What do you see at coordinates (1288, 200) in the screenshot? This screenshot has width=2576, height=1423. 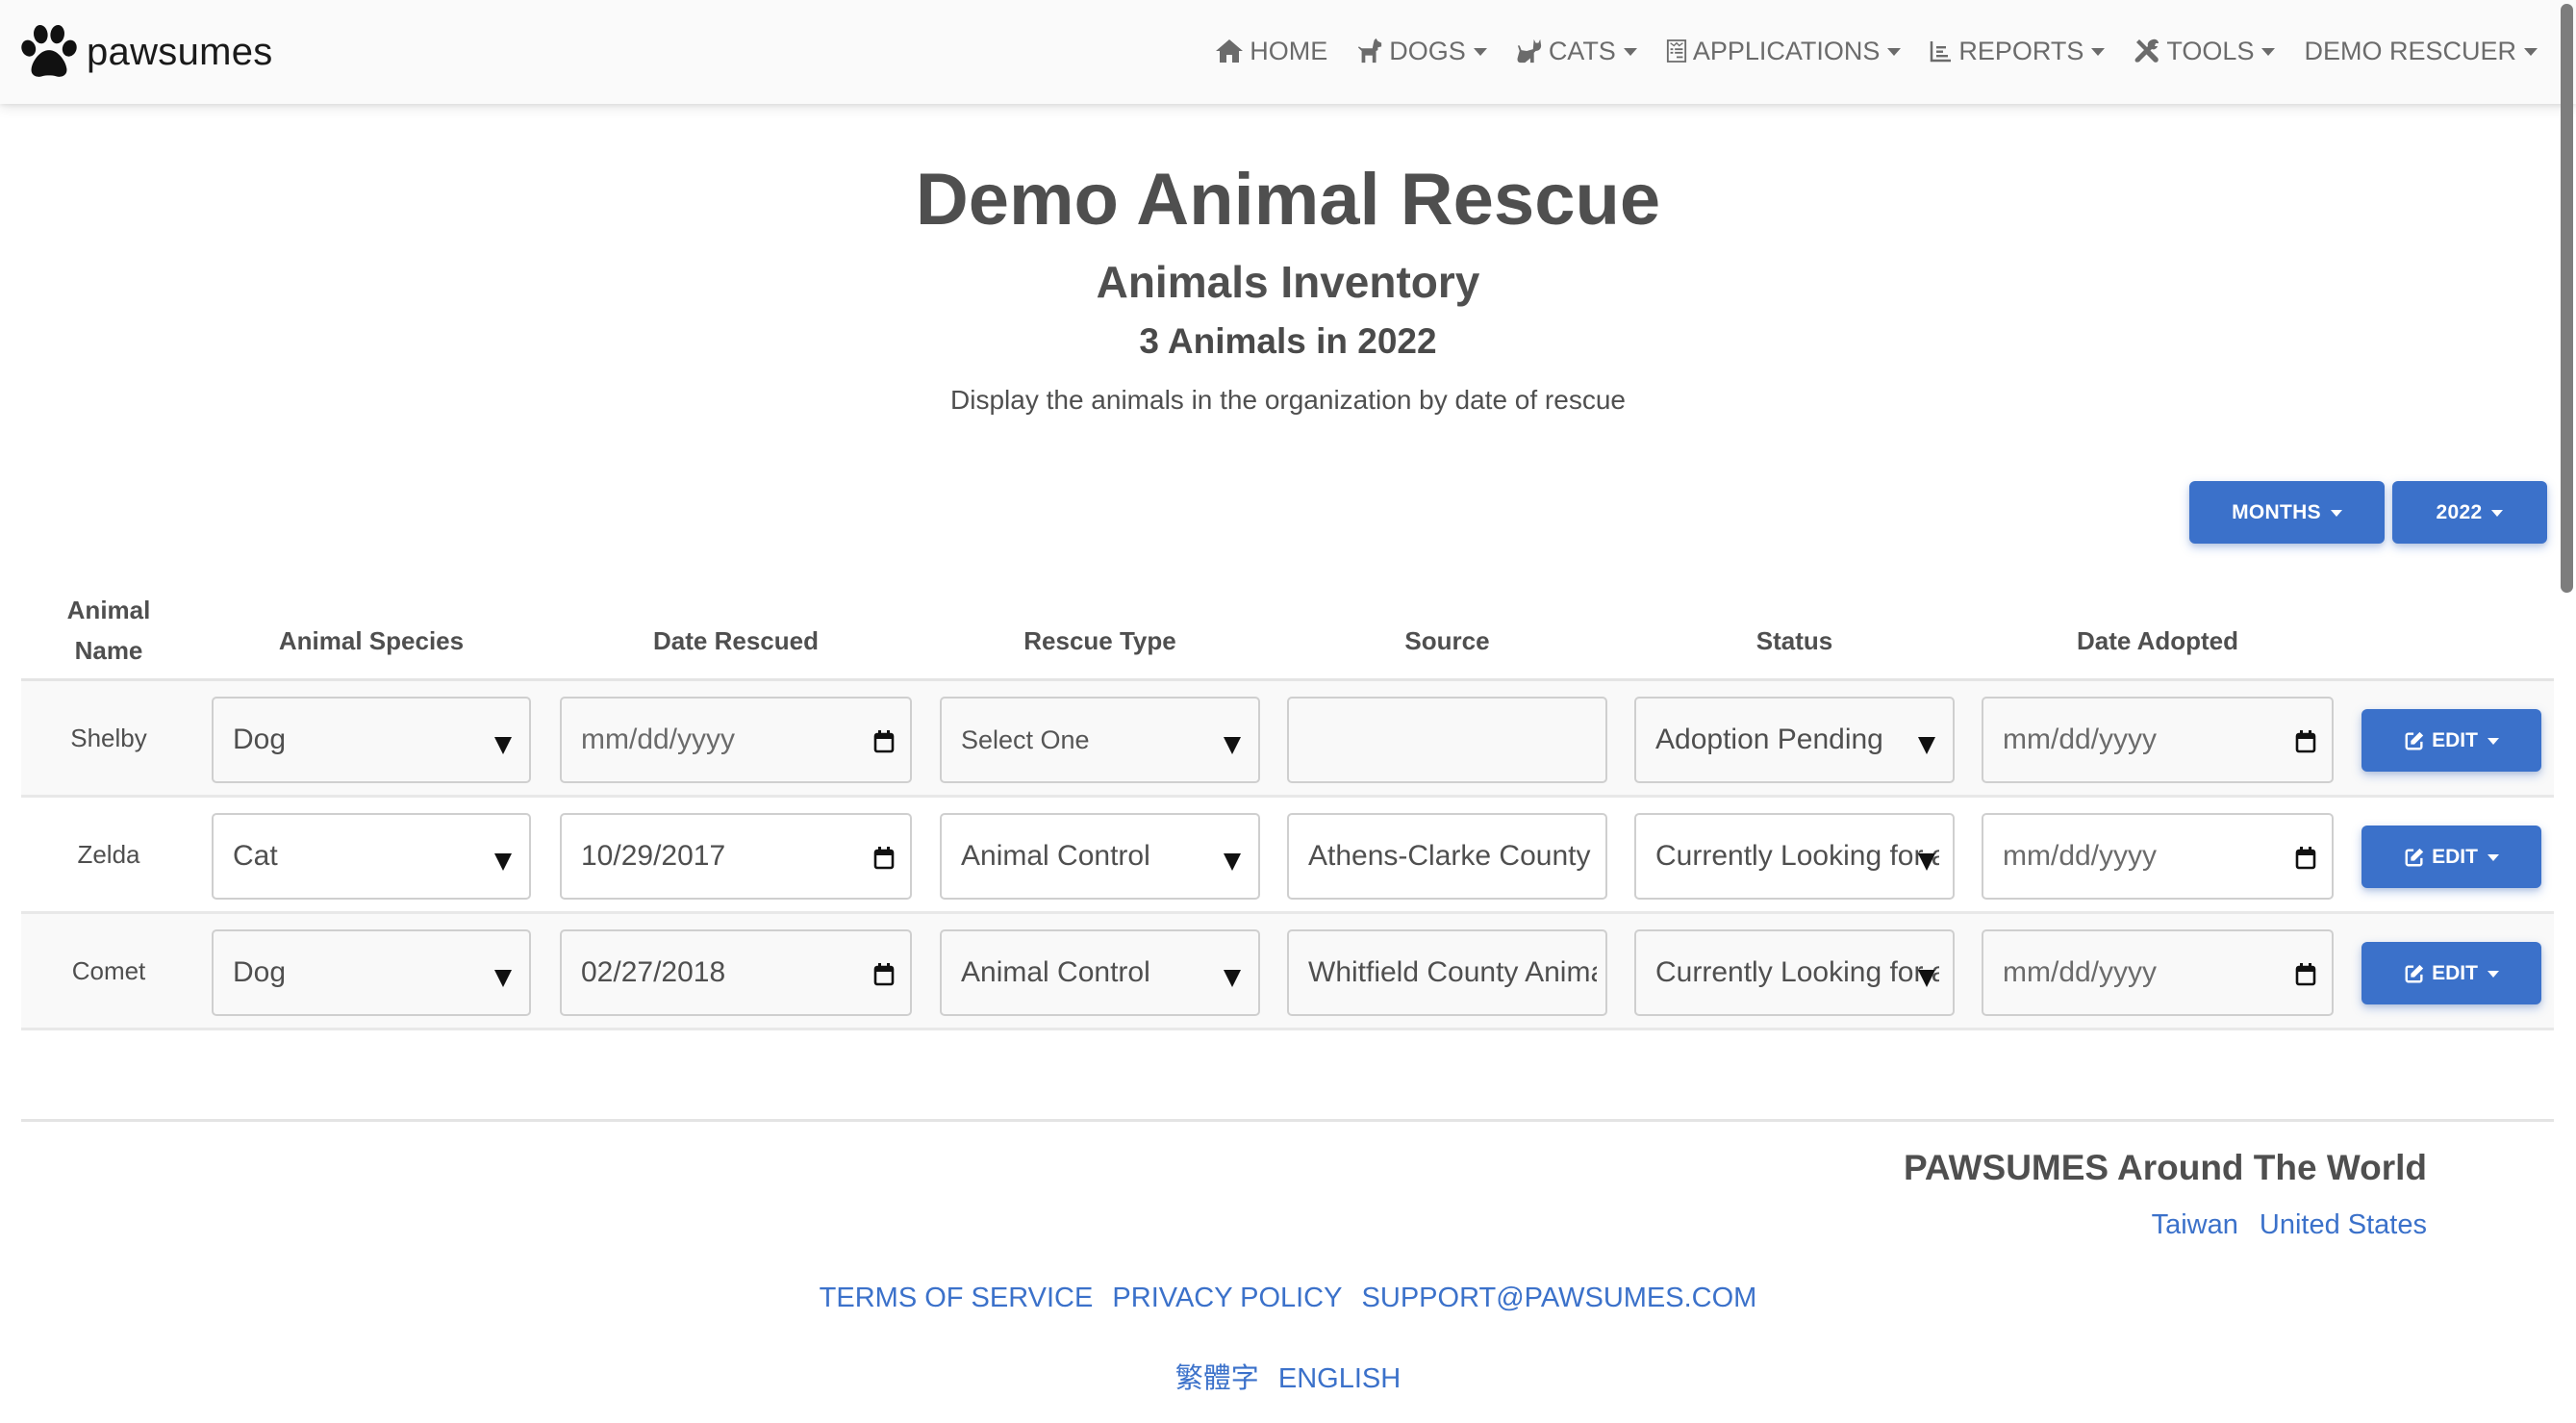 I see `page-title: Demo Animal Rescue` at bounding box center [1288, 200].